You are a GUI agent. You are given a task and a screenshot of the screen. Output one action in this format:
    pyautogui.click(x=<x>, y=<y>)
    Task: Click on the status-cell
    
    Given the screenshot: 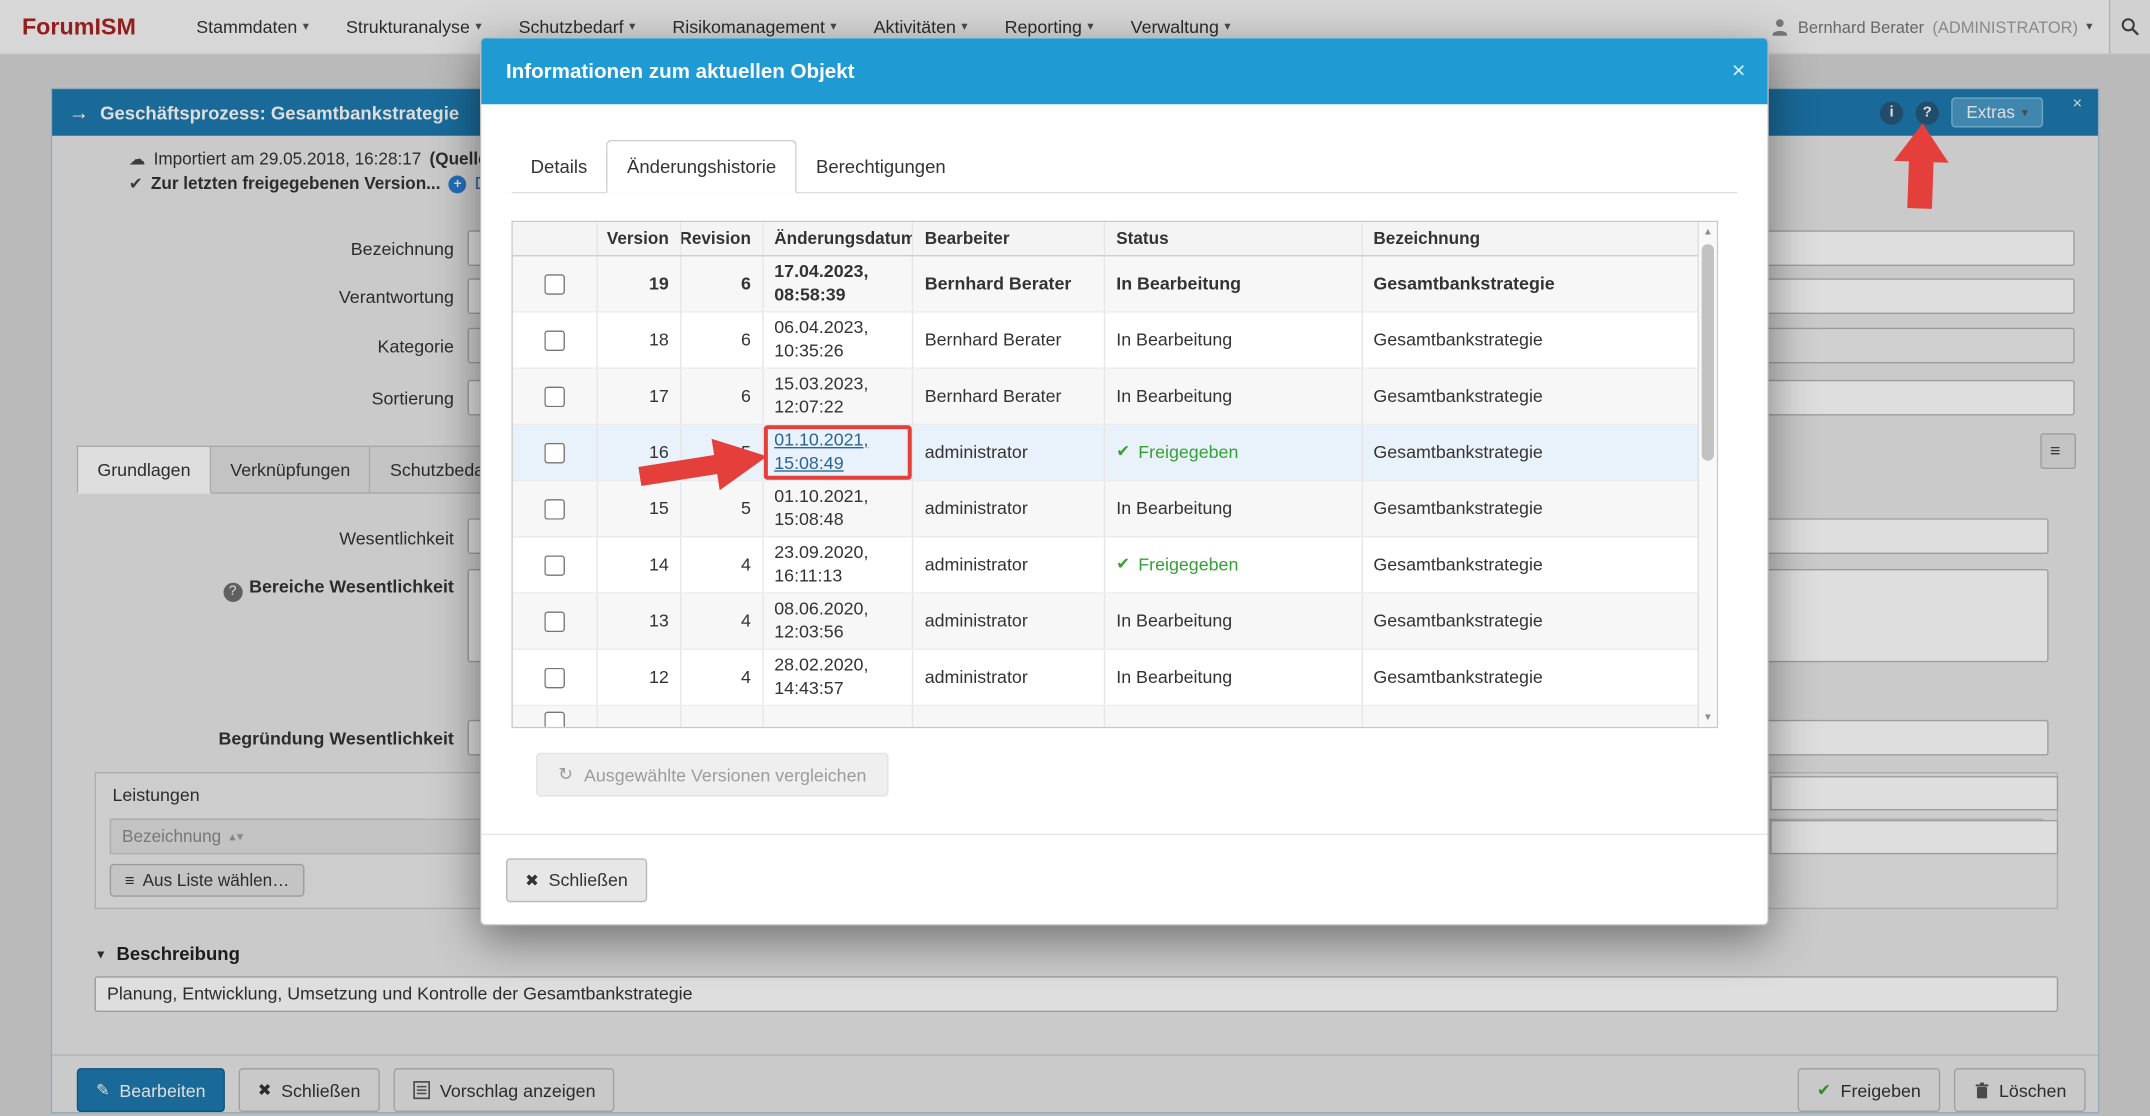 What is the action you would take?
    pyautogui.click(x=1234, y=716)
    